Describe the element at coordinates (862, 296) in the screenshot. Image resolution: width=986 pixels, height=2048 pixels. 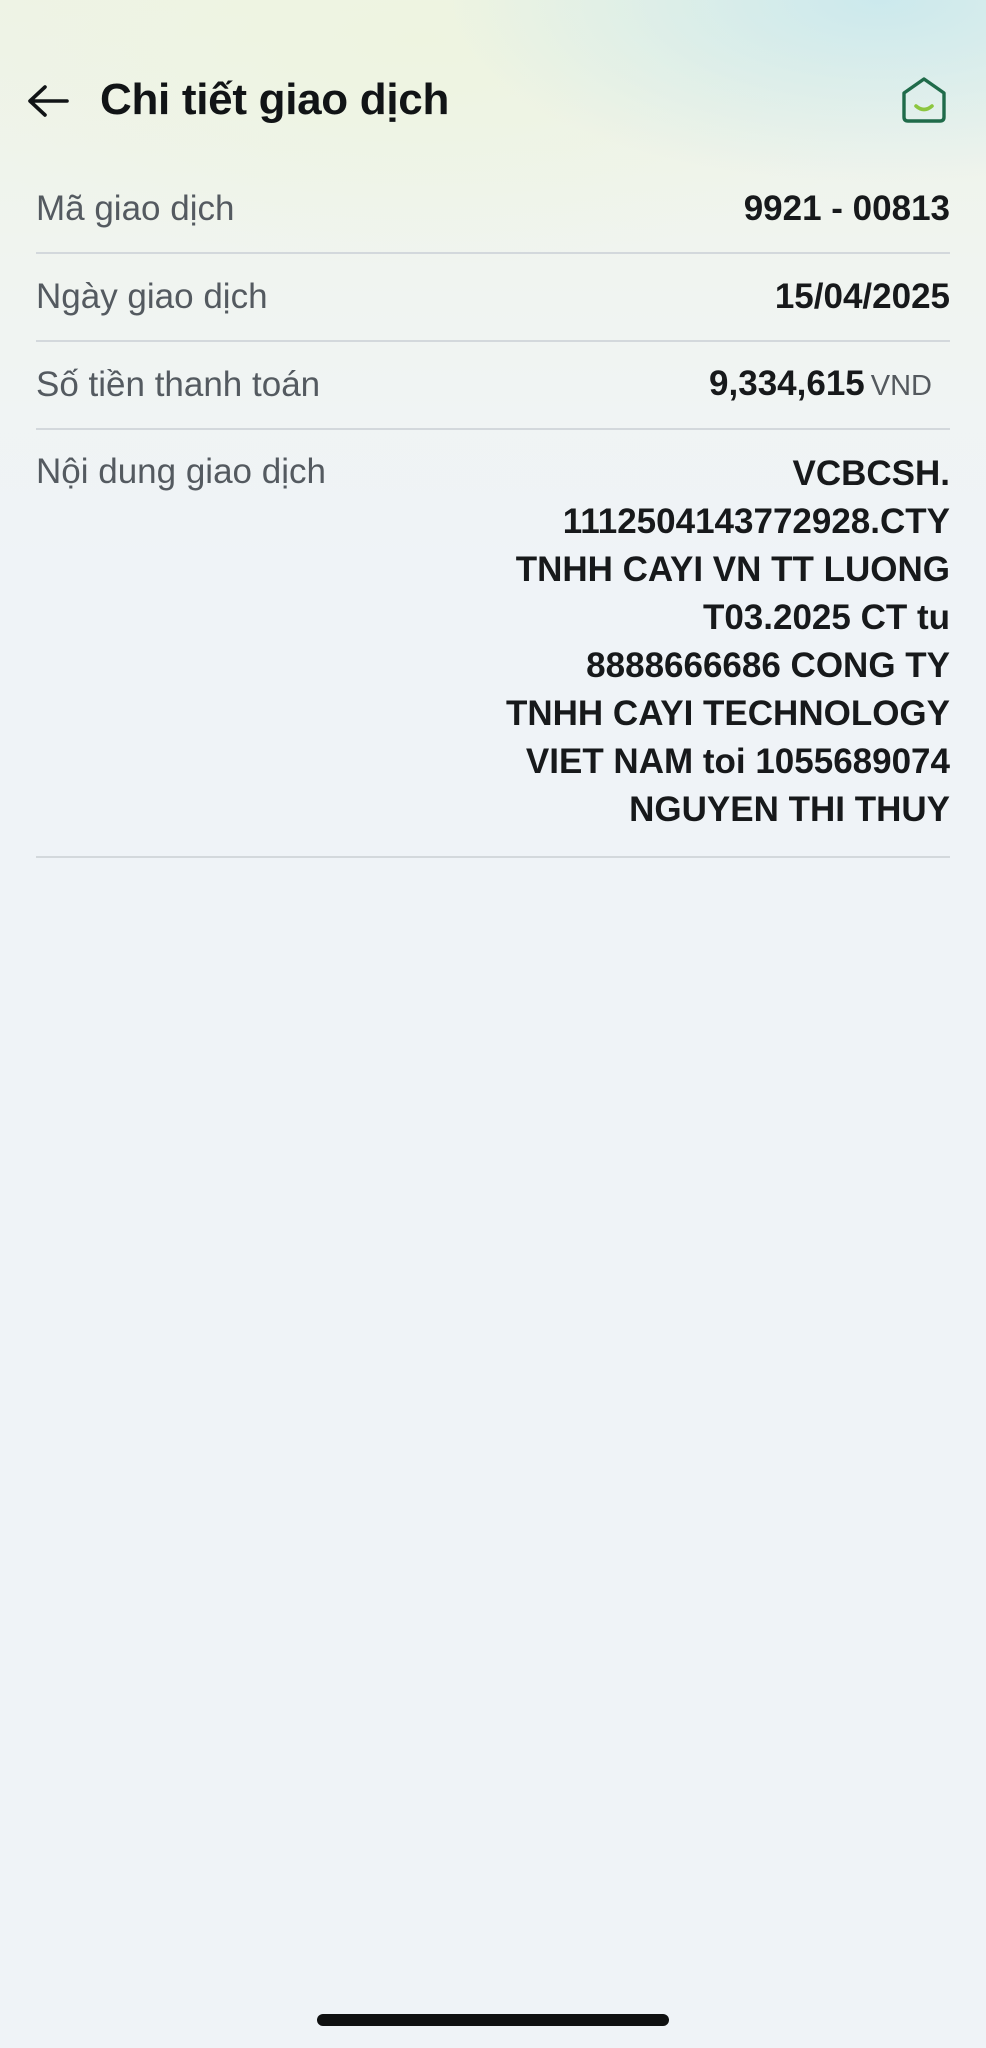
I see `transaction-date-value: 15/04/2025` at that location.